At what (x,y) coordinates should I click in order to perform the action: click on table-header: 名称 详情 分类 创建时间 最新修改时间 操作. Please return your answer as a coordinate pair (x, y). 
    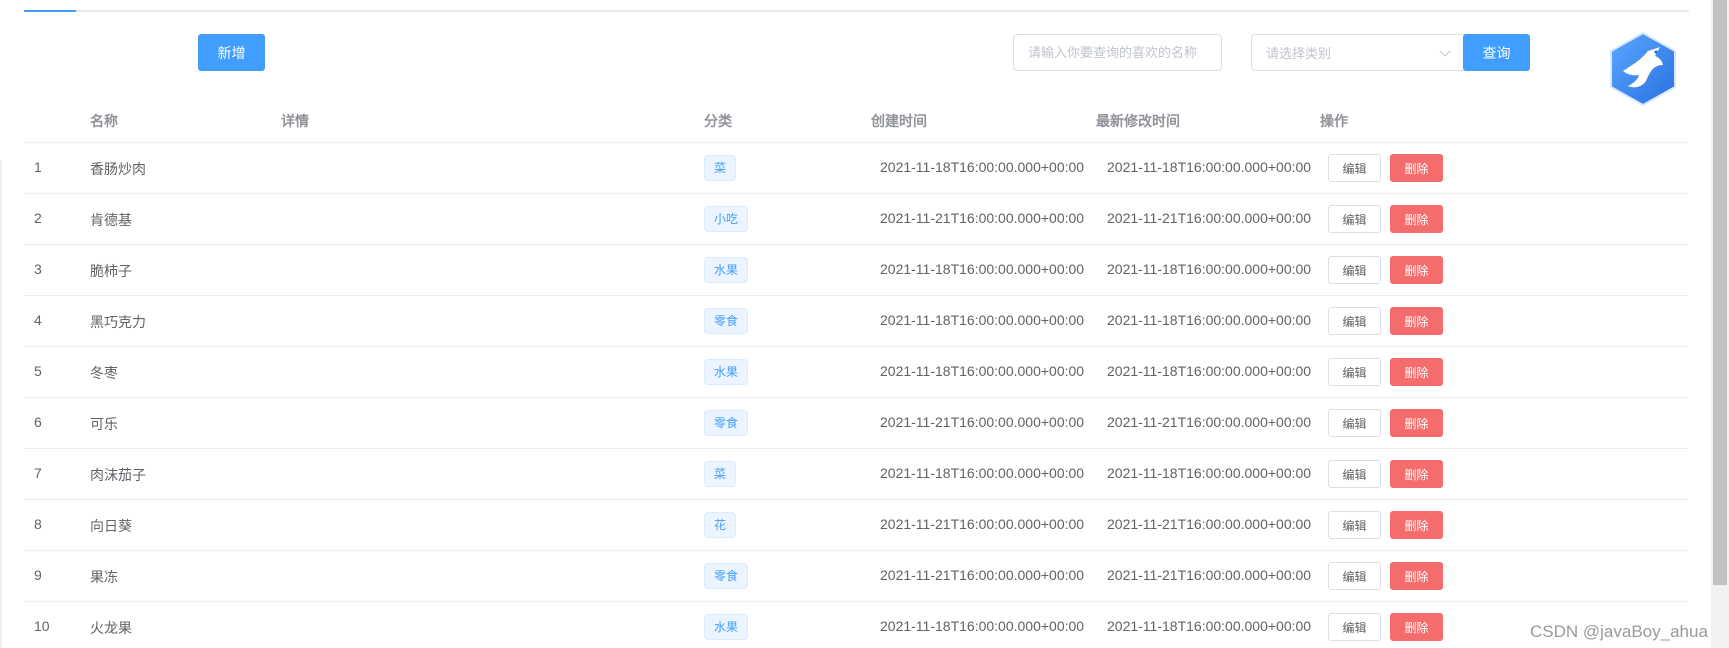
    Looking at the image, I should click on (856, 120).